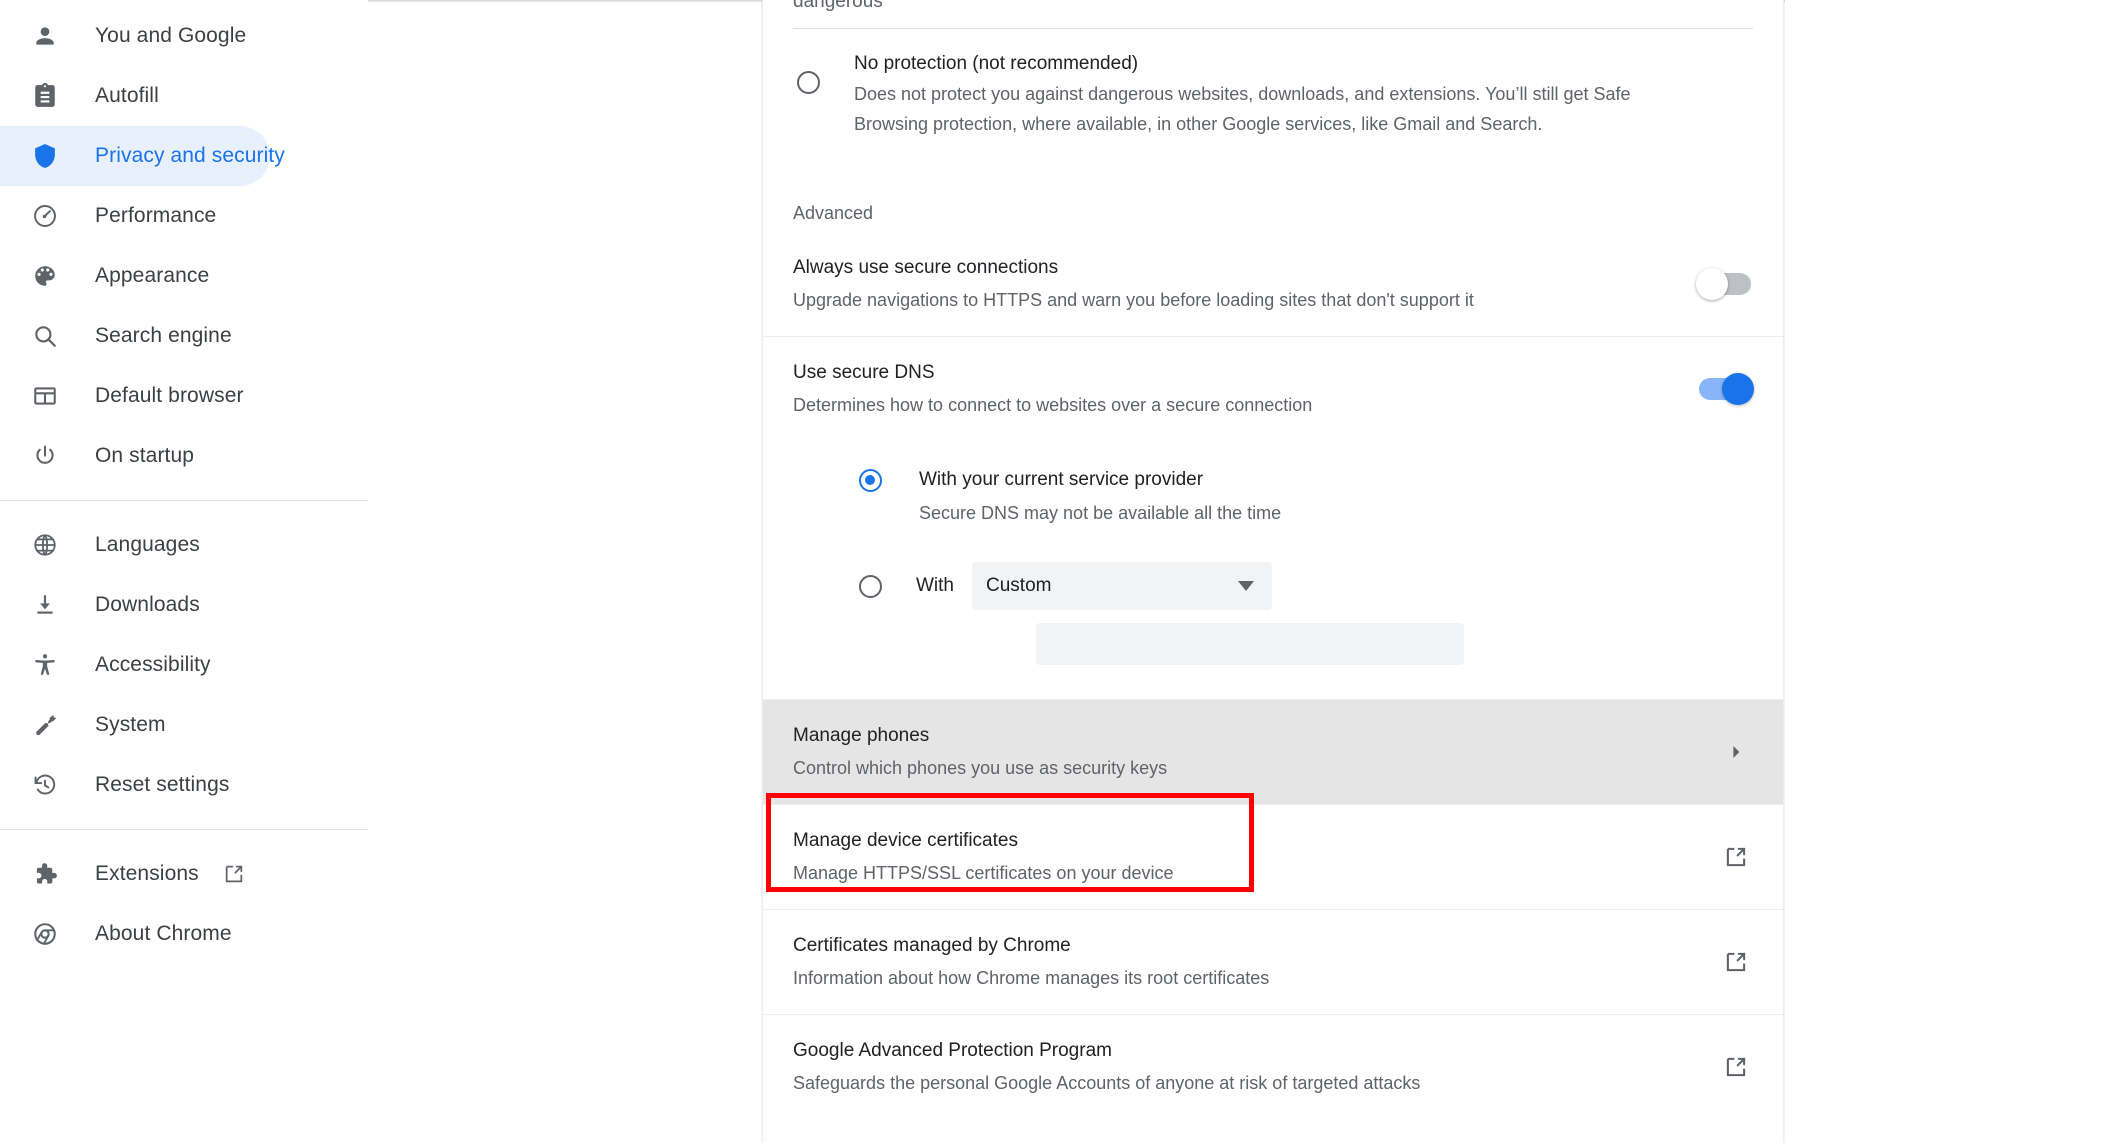 Image resolution: width=2121 pixels, height=1143 pixels. I want to click on always-secure-toggle, so click(1723, 284).